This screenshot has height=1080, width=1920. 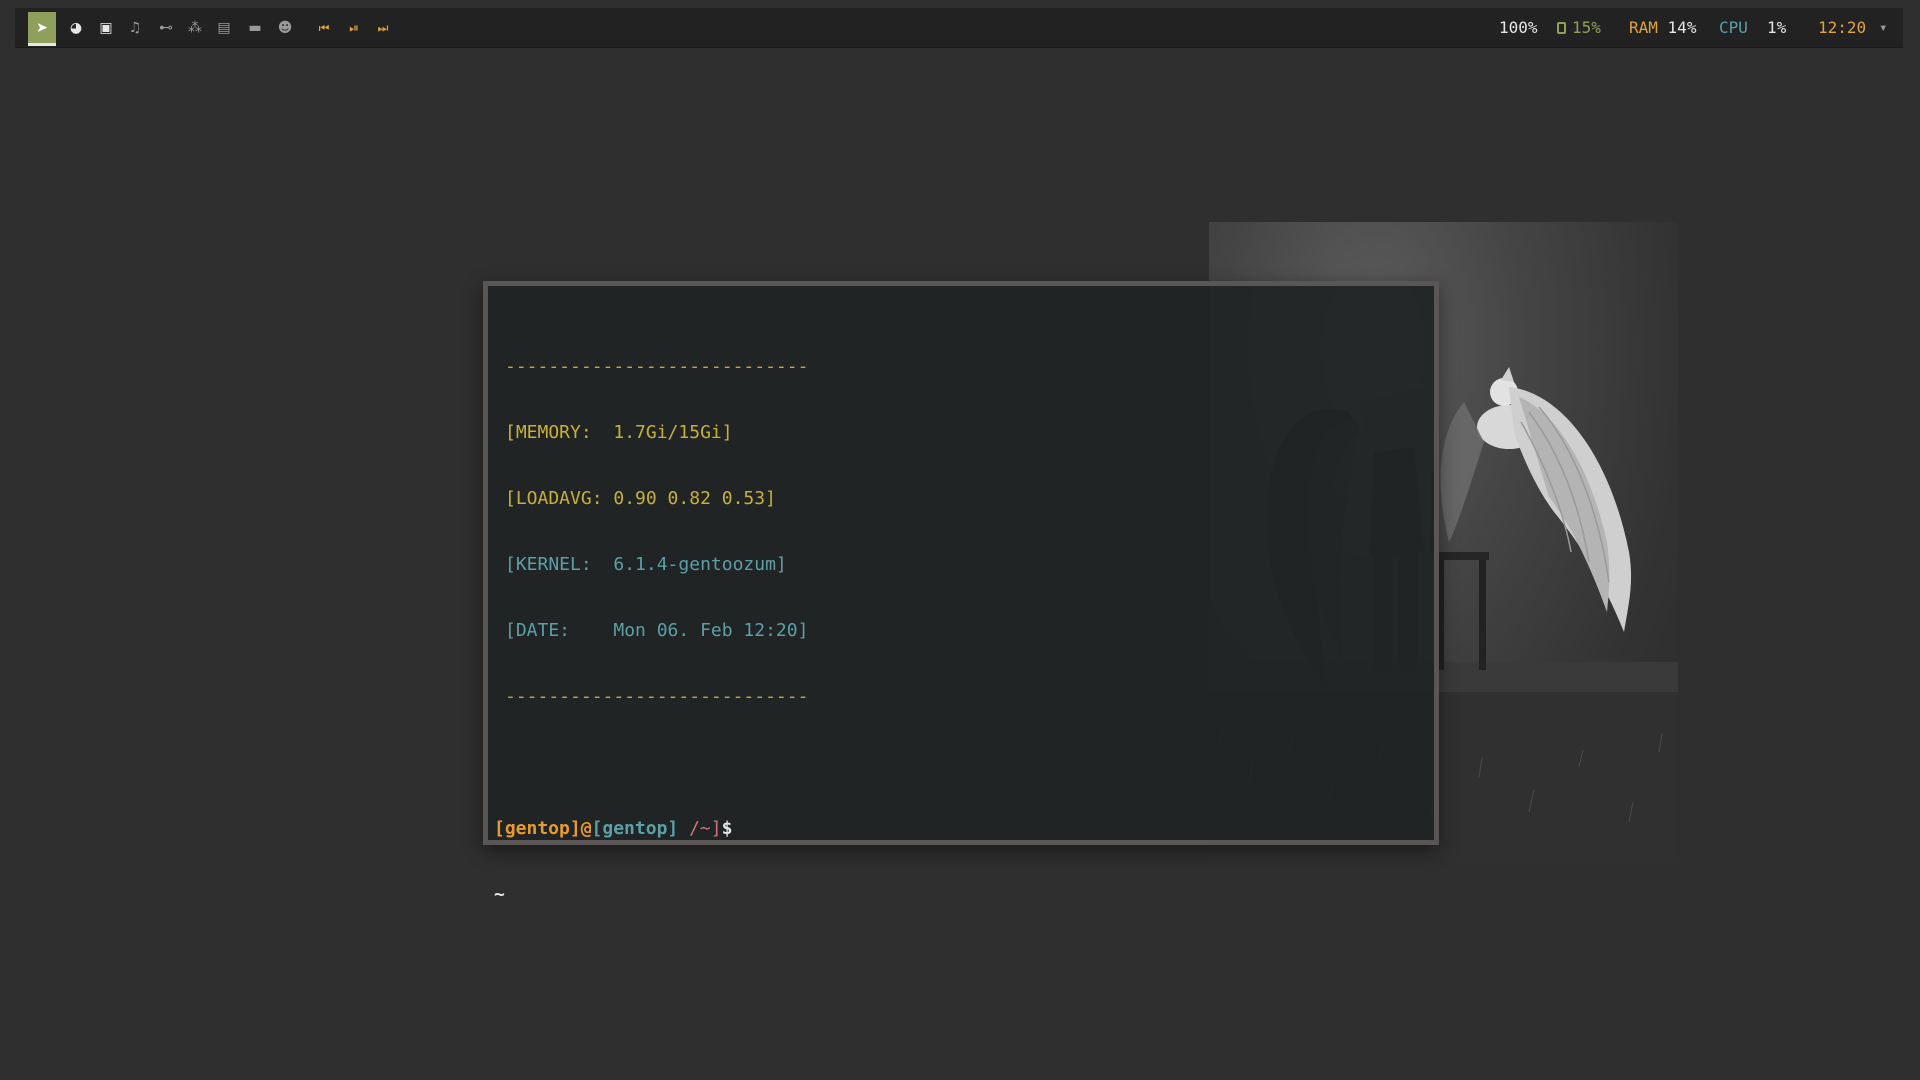 I want to click on prompt-host: [gentop], so click(x=635, y=828).